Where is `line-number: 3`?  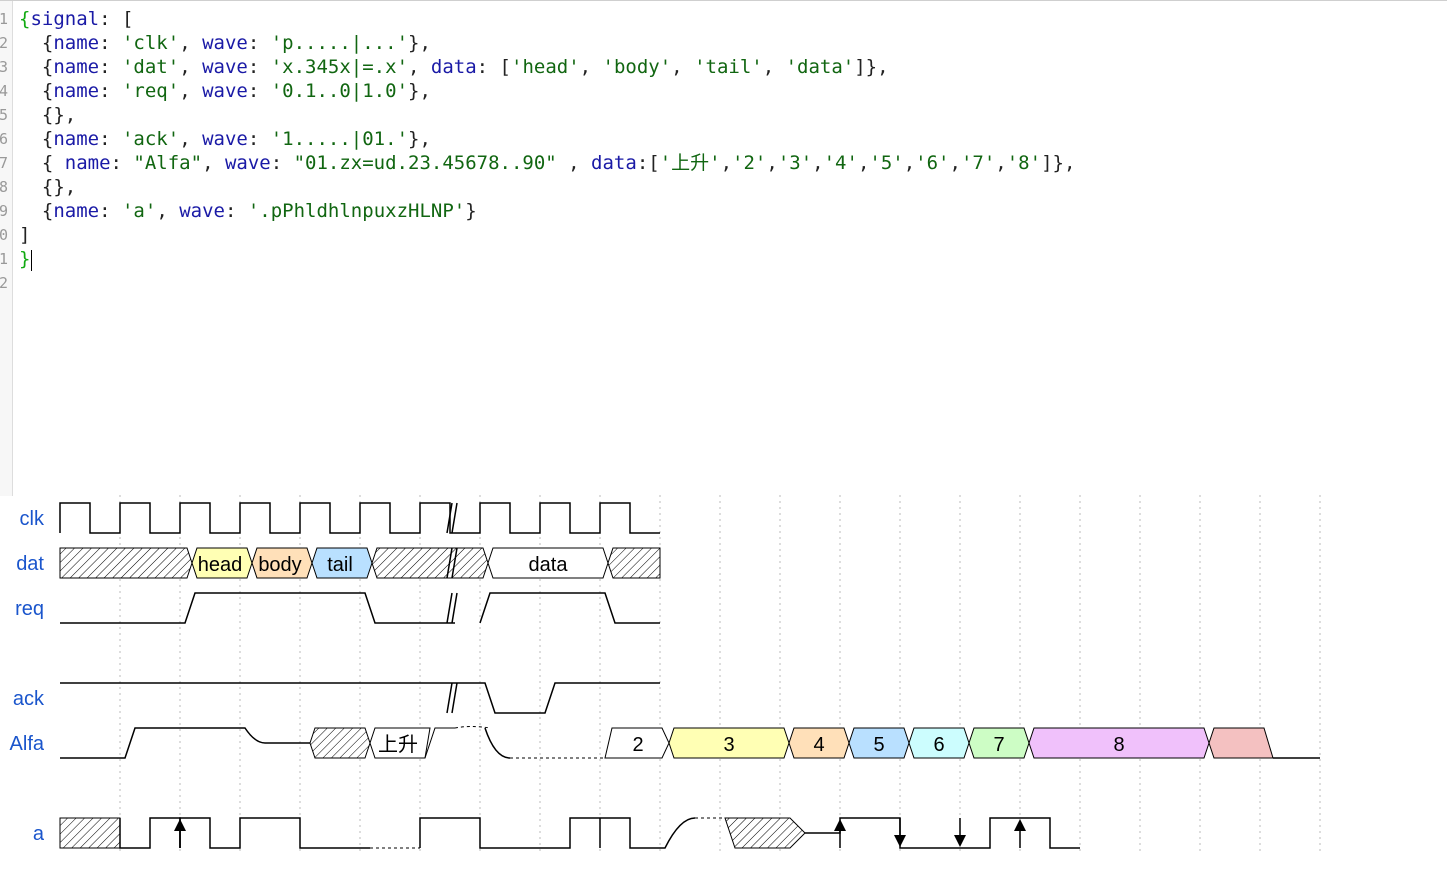
line-number: 3 is located at coordinates (4, 67).